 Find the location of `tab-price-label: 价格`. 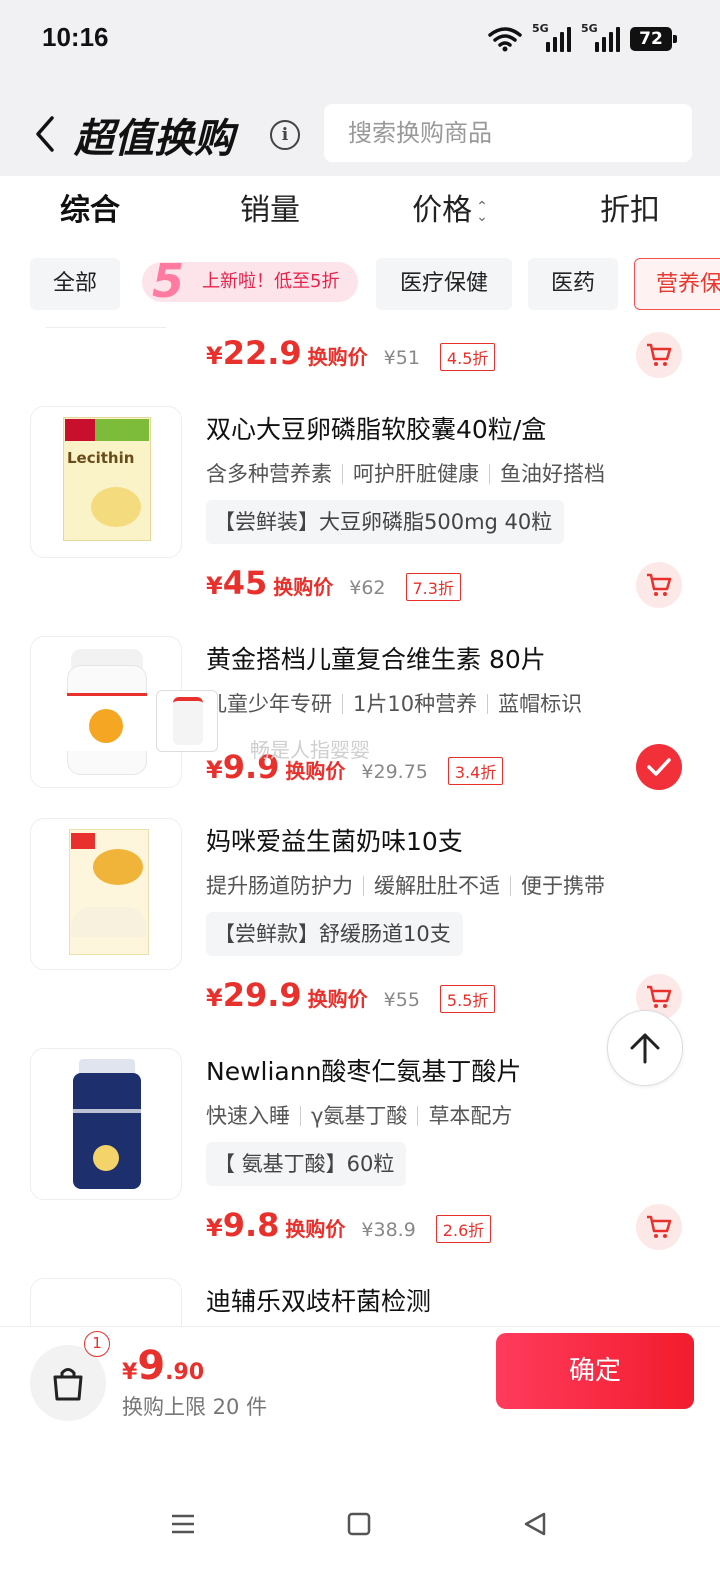

tab-price-label: 价格 is located at coordinates (442, 210).